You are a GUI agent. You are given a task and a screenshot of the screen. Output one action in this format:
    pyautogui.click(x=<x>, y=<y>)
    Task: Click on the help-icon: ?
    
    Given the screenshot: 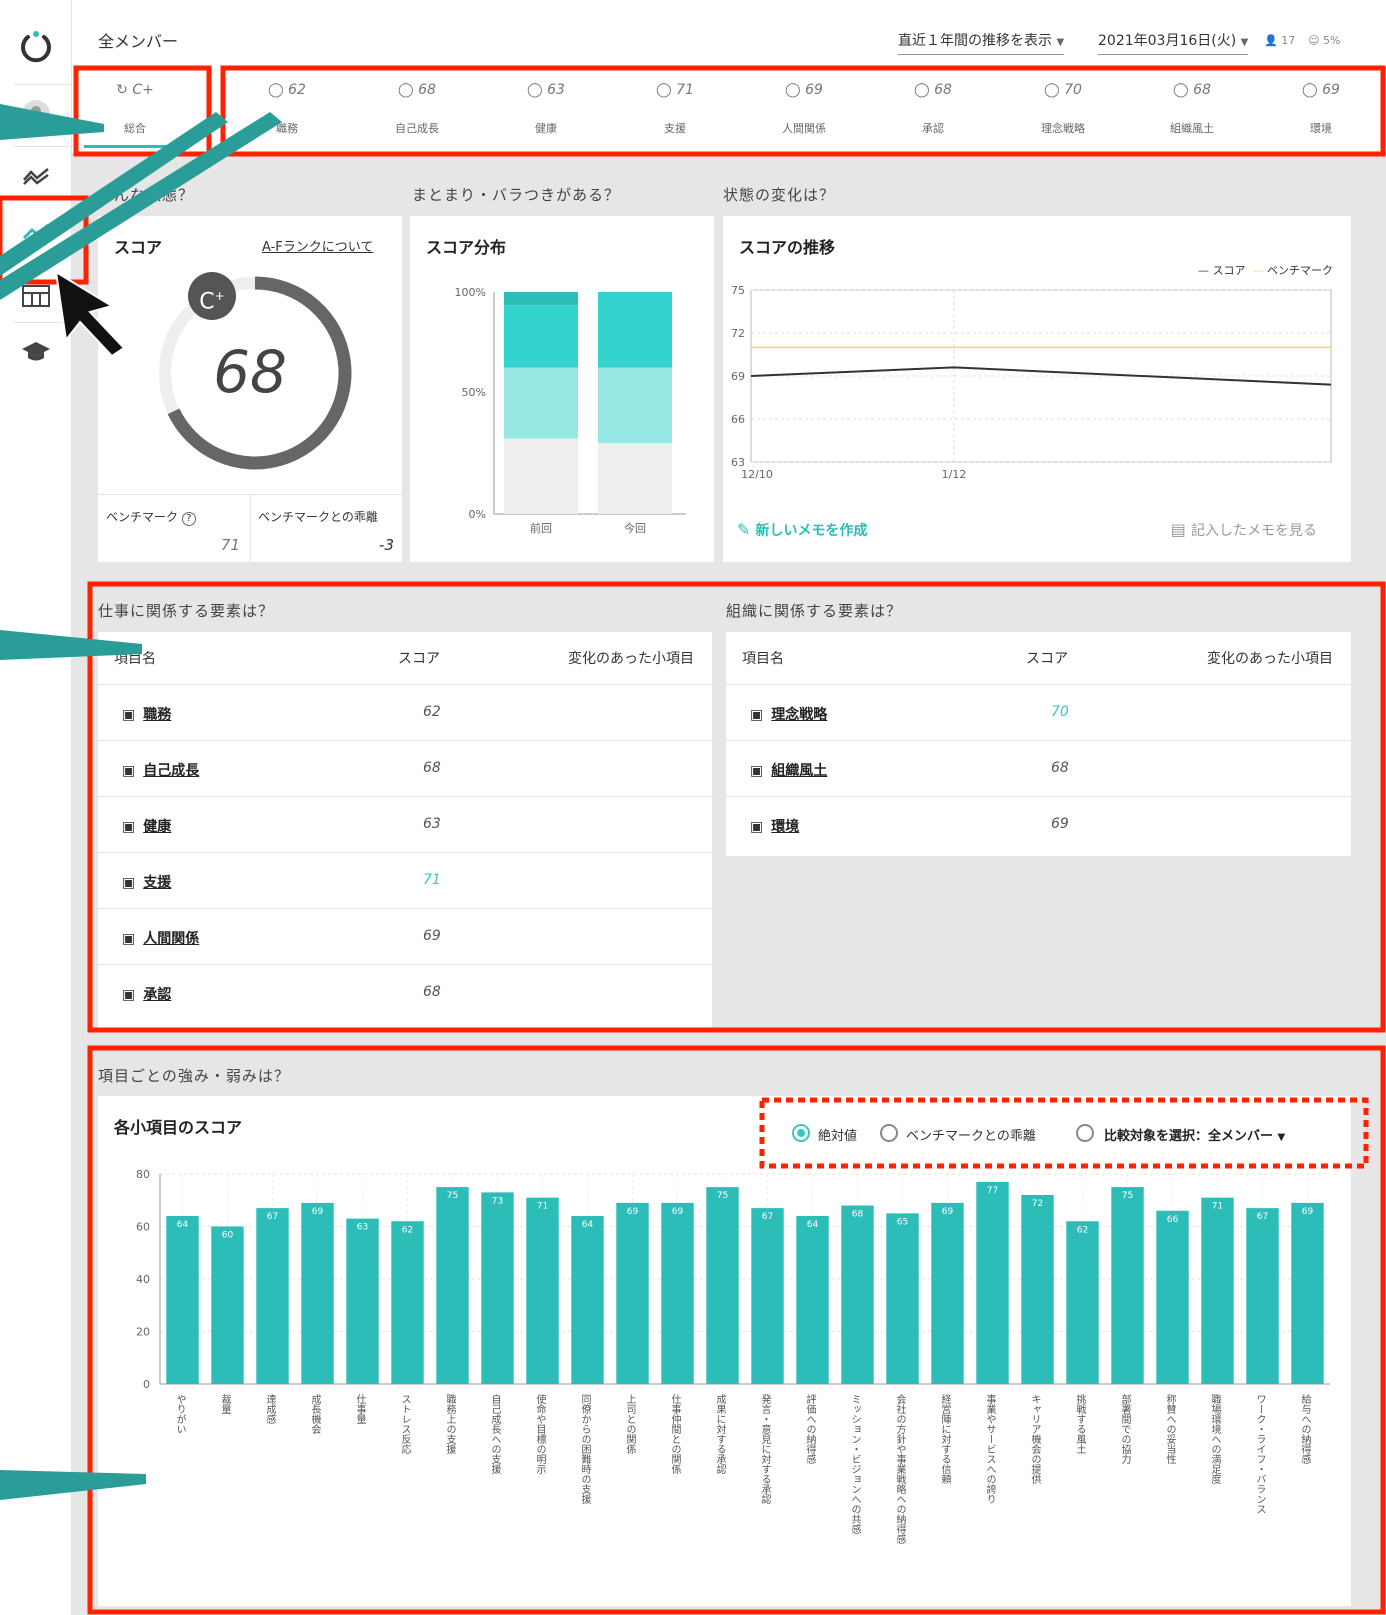 What is the action you would take?
    pyautogui.click(x=188, y=519)
    